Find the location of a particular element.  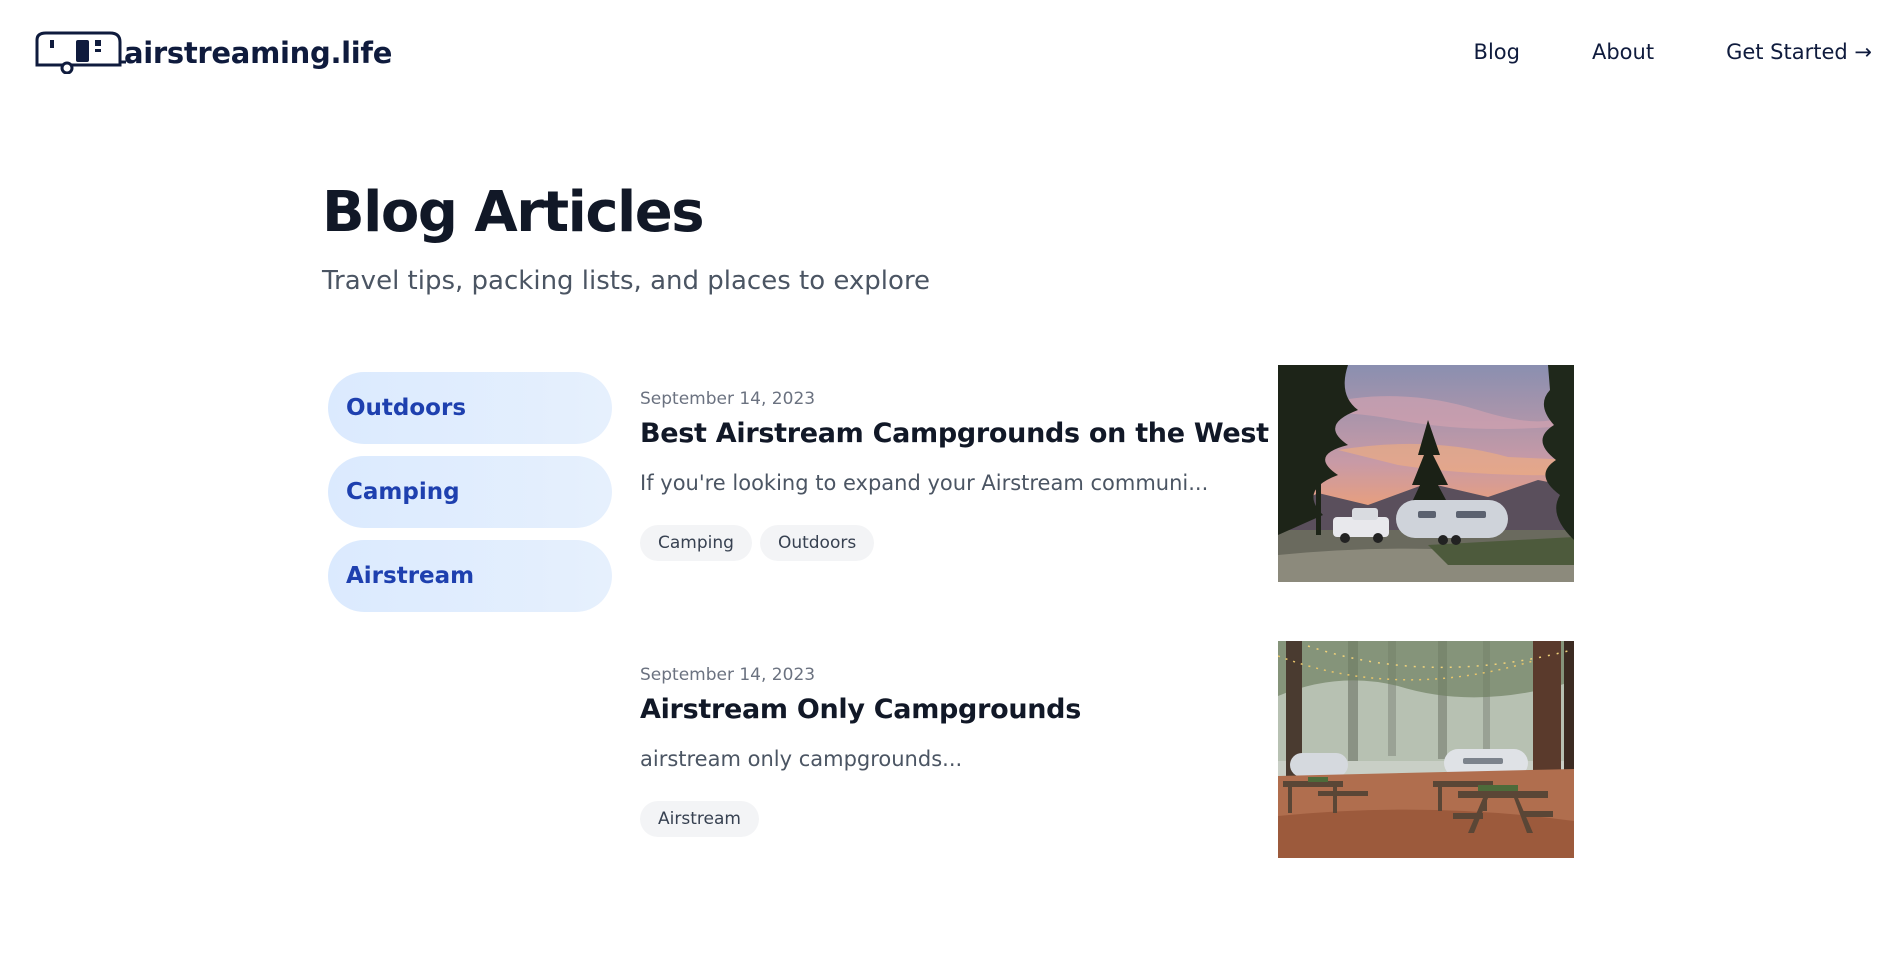

category-list: Outdoors Camping Airstream is located at coordinates (470, 498).